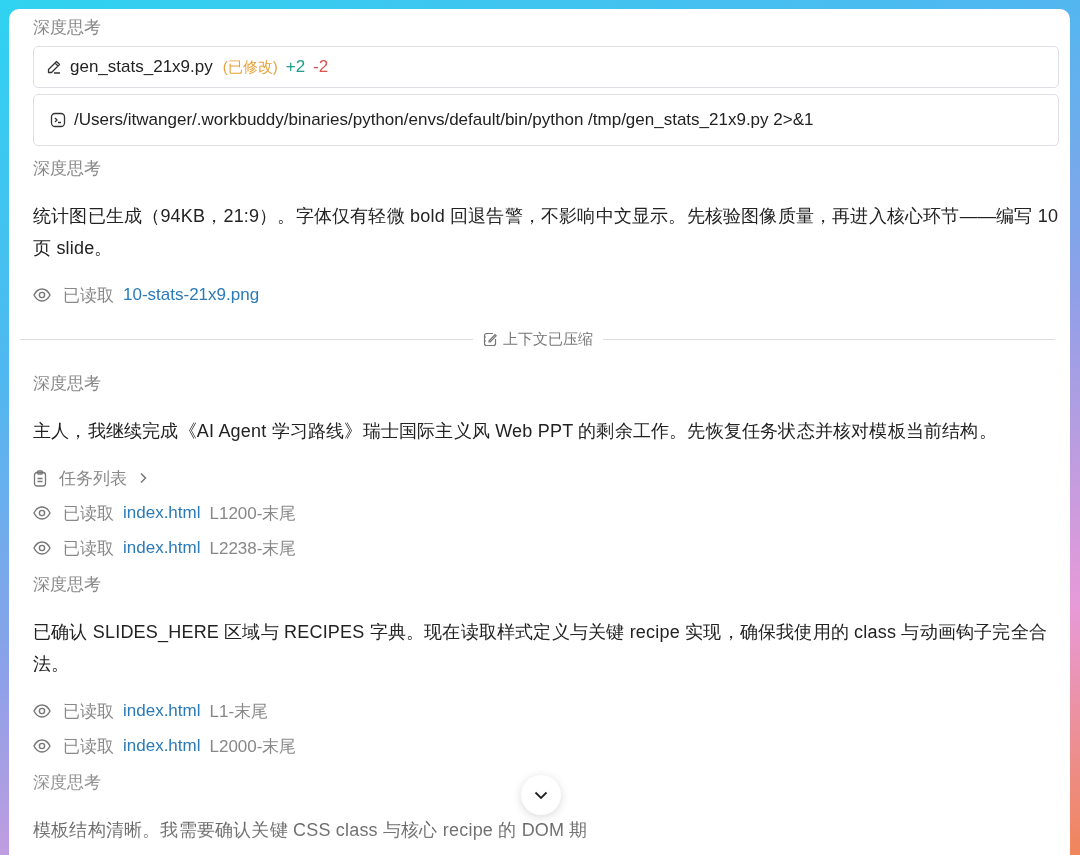  I want to click on chevron-down-icon, so click(541, 795).